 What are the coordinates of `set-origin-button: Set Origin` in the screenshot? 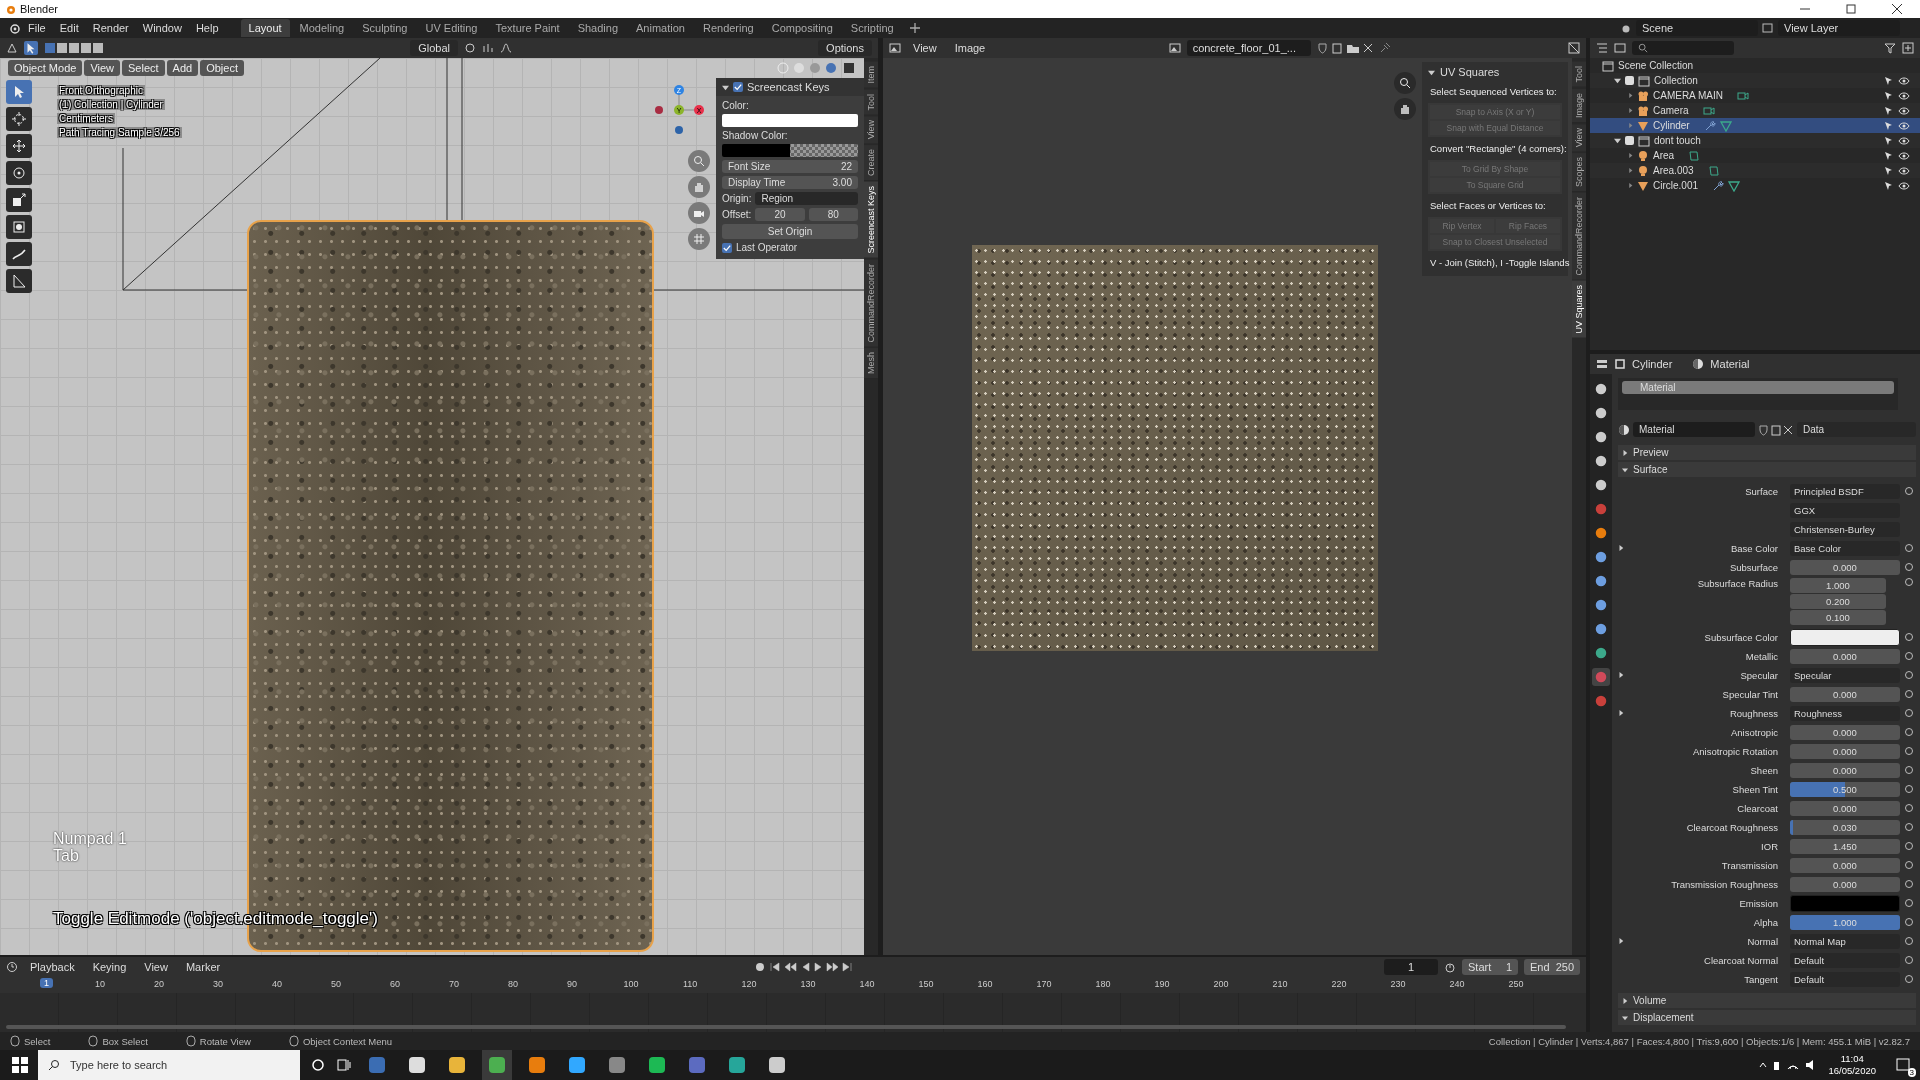 It's located at (790, 231).